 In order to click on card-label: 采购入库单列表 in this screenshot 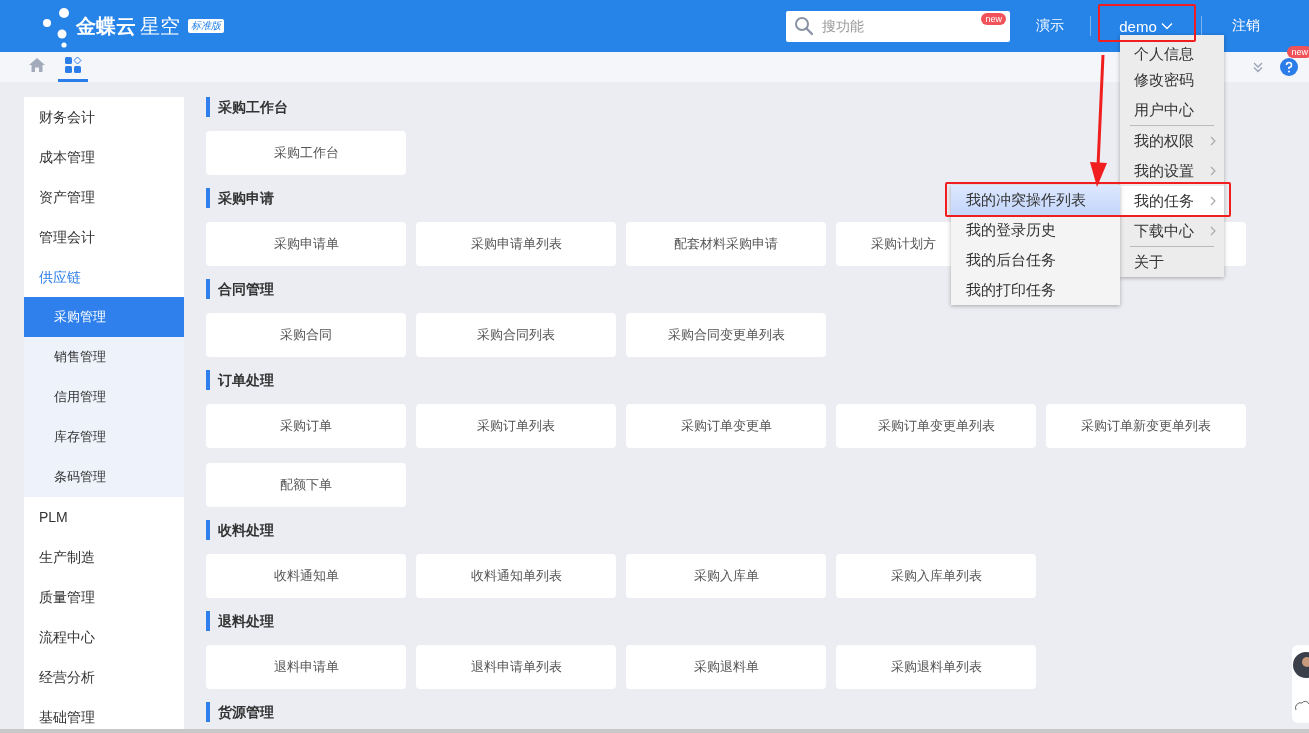, I will do `click(936, 576)`.